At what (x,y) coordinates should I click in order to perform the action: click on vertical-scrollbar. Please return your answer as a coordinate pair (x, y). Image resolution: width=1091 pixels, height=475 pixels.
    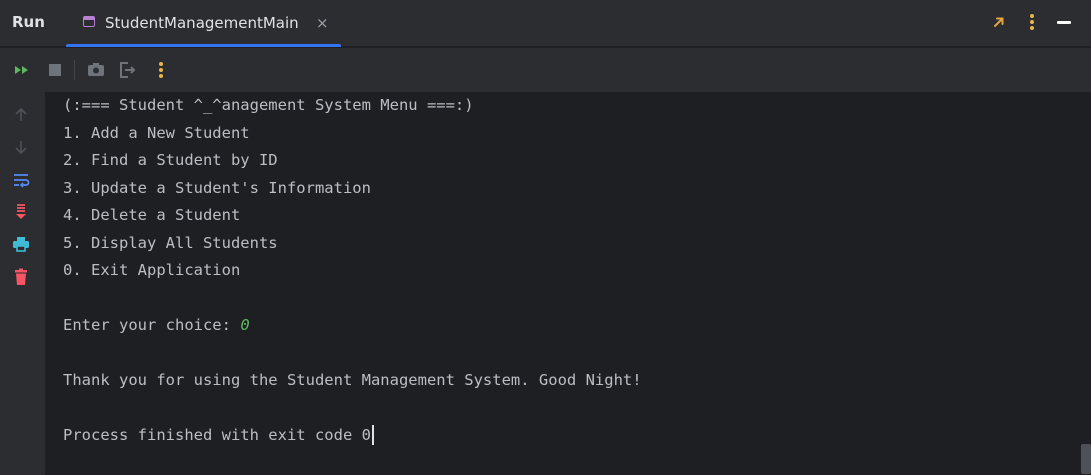
    Looking at the image, I should click on (1086, 459).